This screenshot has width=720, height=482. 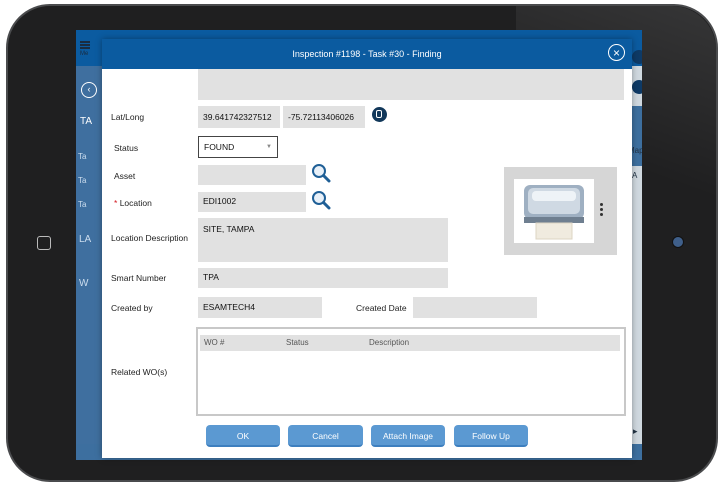 I want to click on smart-number-label: Smart Number, so click(x=139, y=278).